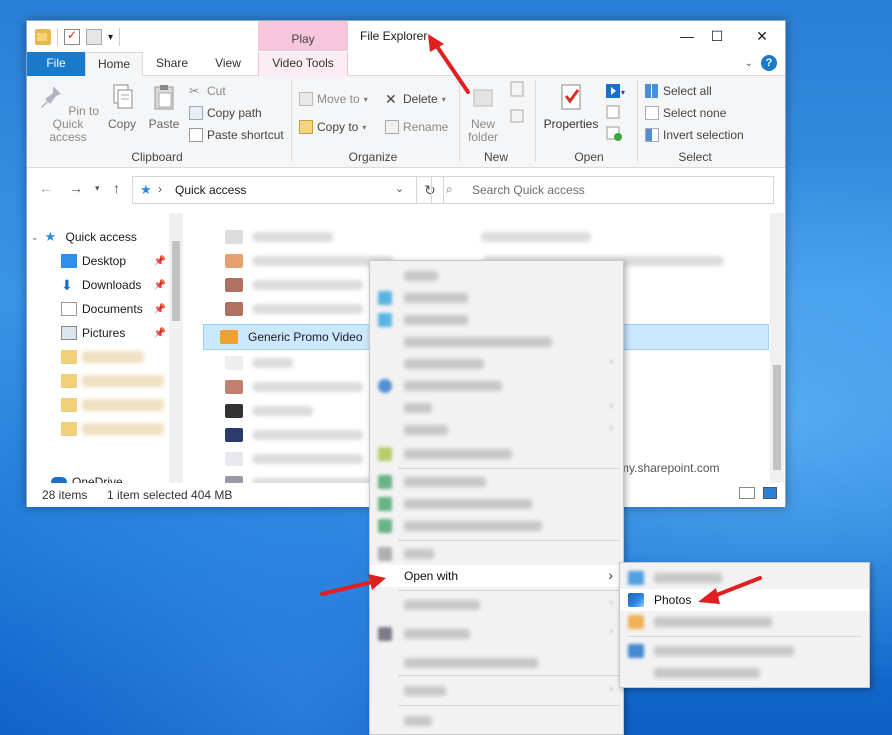 This screenshot has width=892, height=735. I want to click on properties-button: Properties, so click(571, 106).